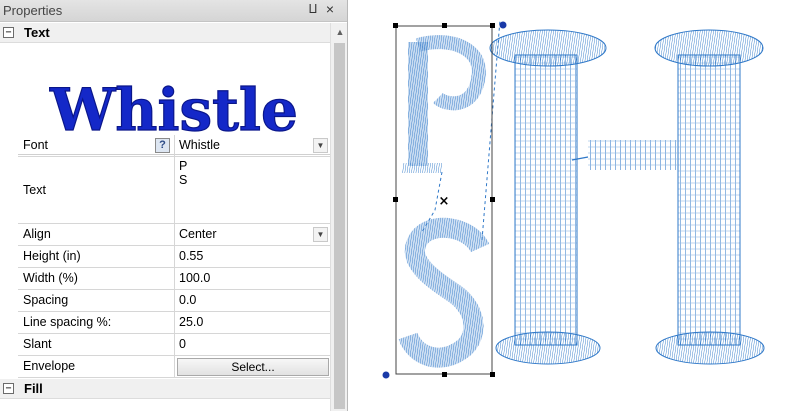  Describe the element at coordinates (313, 10) in the screenshot. I see `pin-icon: ⨿` at that location.